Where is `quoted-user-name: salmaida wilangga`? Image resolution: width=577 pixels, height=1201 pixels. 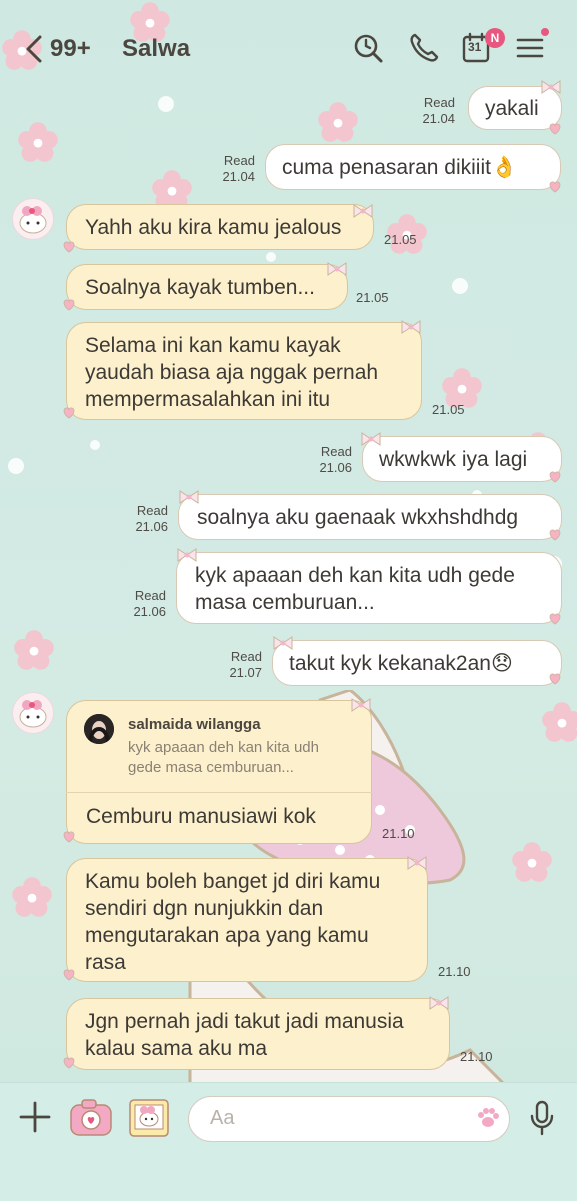
quoted-user-name: salmaida wilangga is located at coordinates (194, 724).